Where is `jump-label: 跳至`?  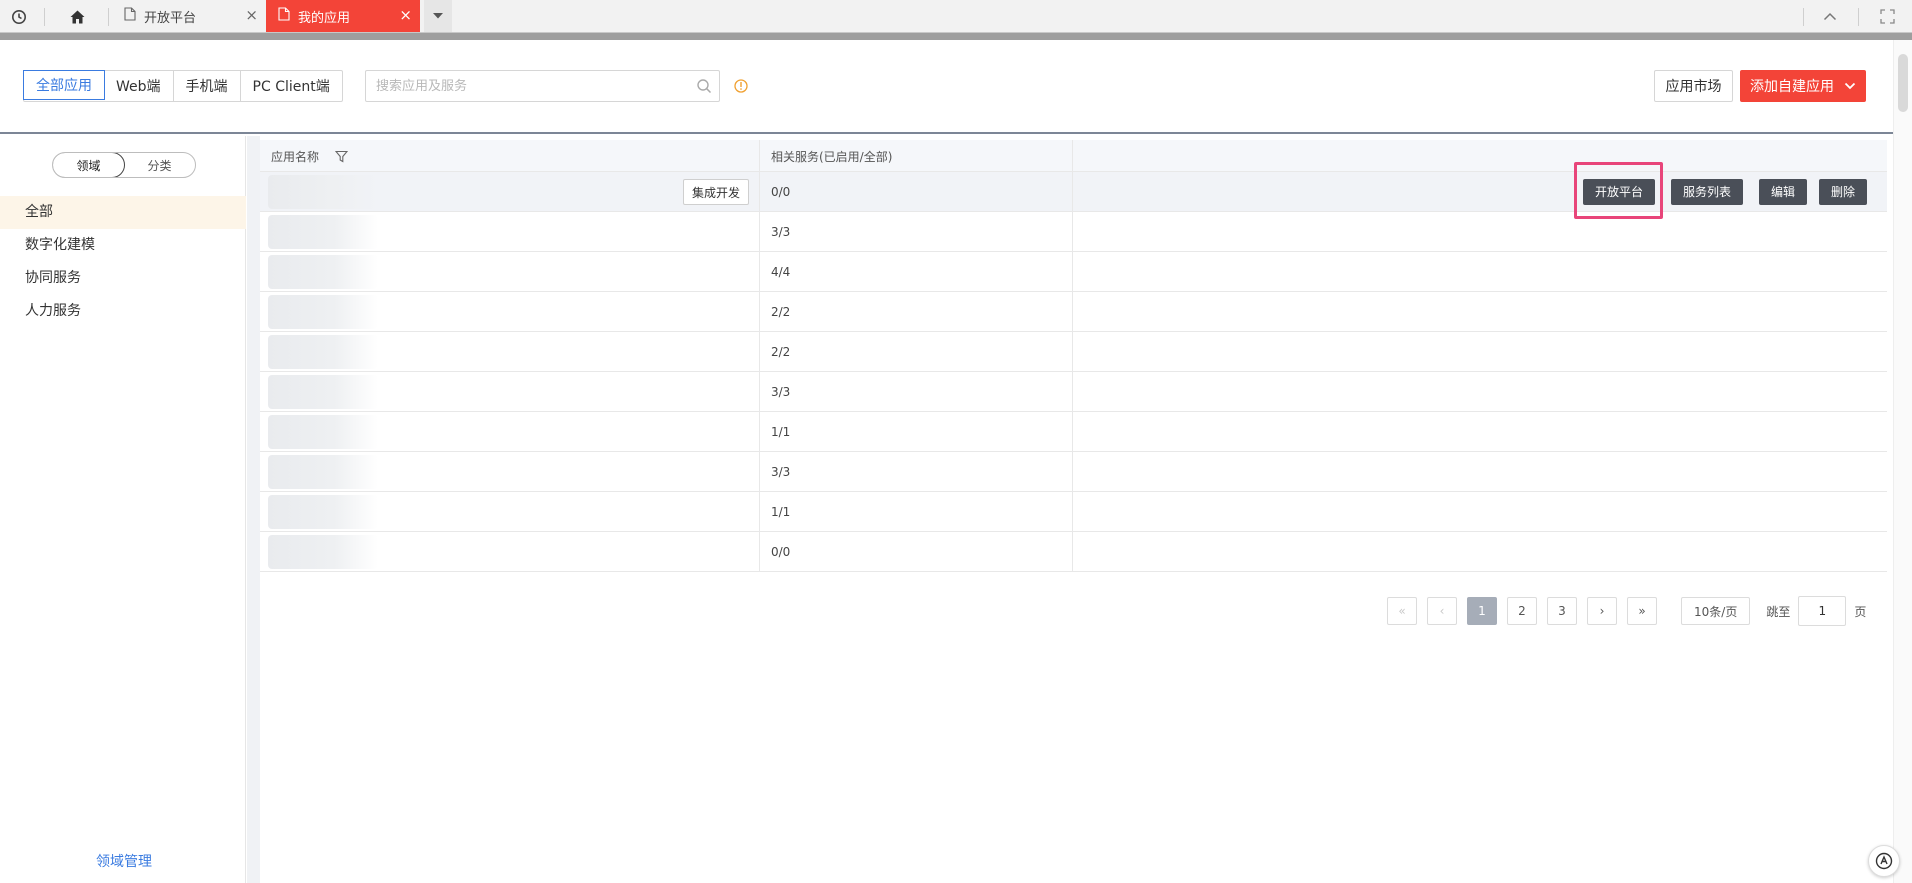
jump-label: 跳至 is located at coordinates (1778, 611).